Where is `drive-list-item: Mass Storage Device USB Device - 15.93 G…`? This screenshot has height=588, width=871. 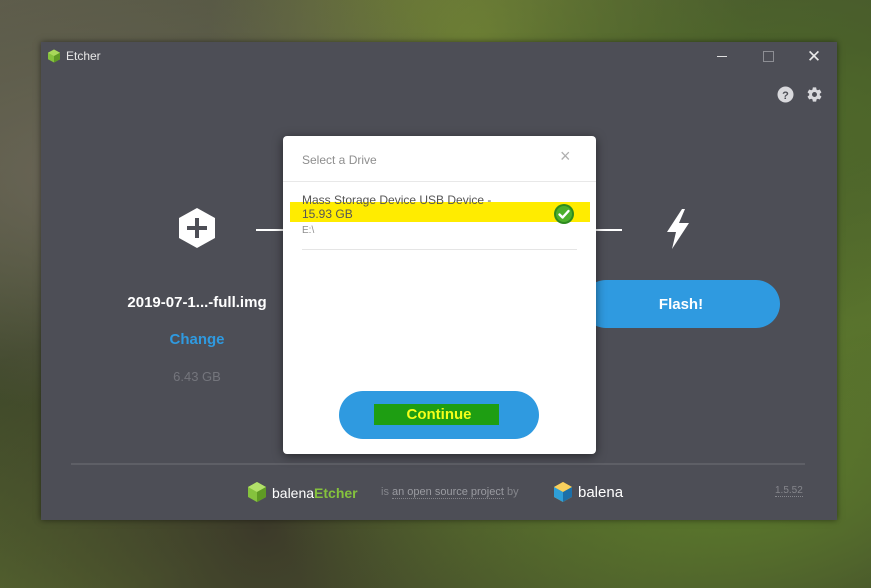
drive-list-item: Mass Storage Device USB Device - 15.93 G… is located at coordinates (440, 221).